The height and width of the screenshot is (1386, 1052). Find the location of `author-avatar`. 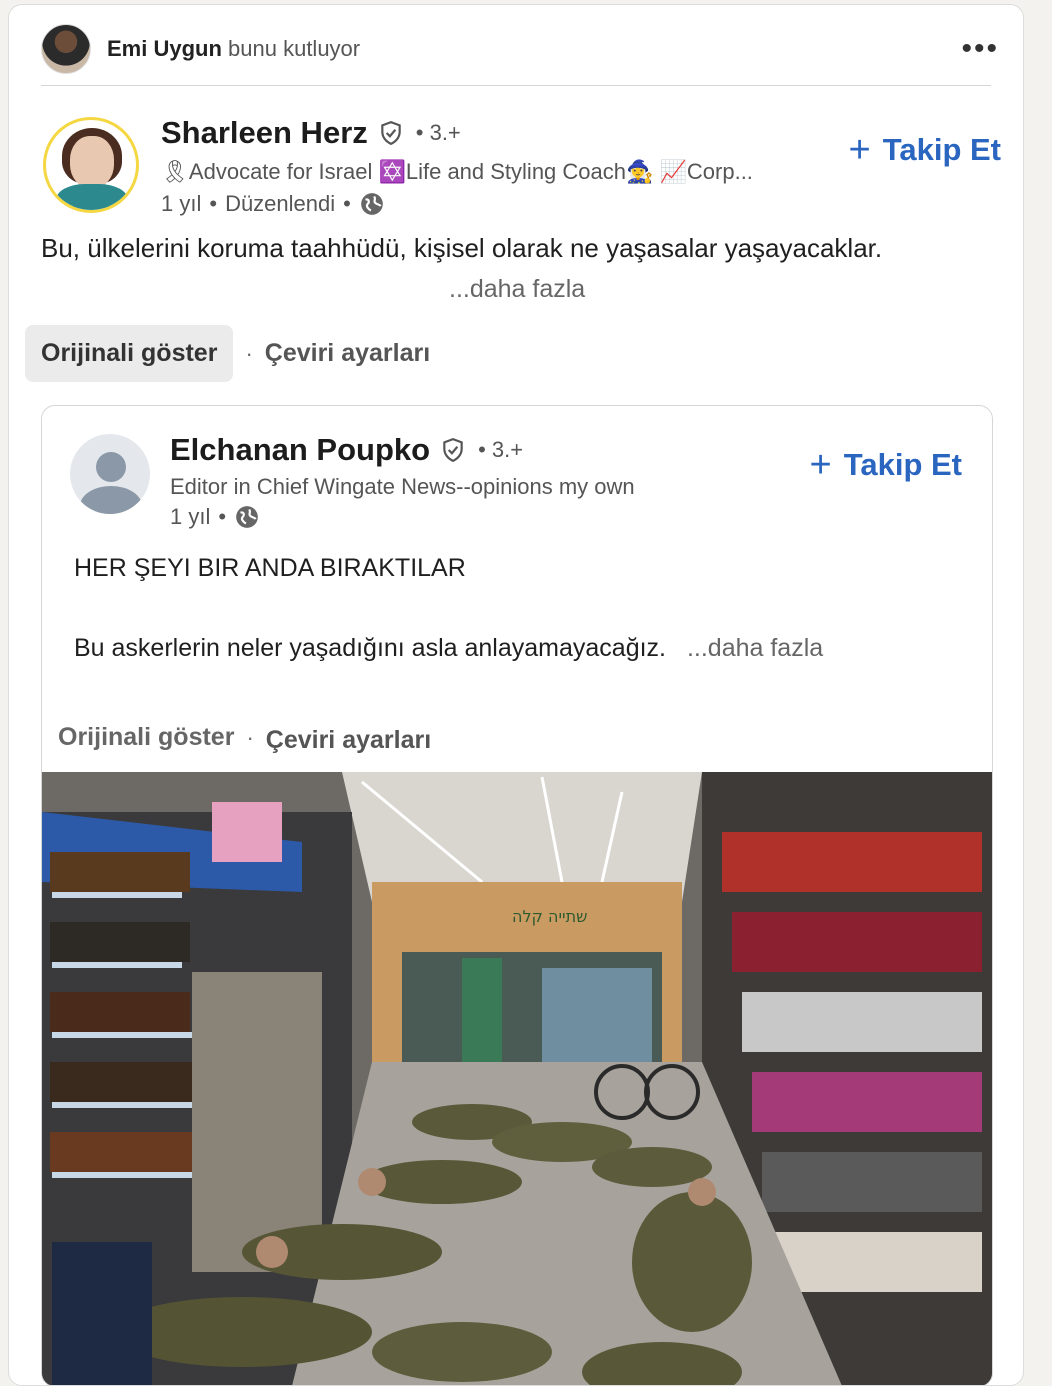

author-avatar is located at coordinates (91, 165).